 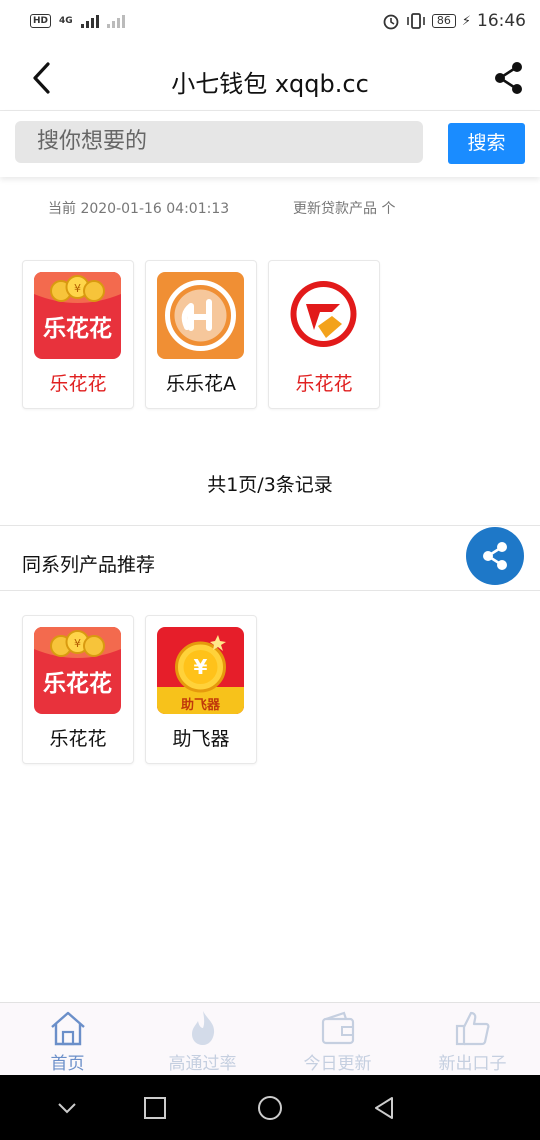 What do you see at coordinates (337, 1064) in the screenshot?
I see `nav-label: 今日更新` at bounding box center [337, 1064].